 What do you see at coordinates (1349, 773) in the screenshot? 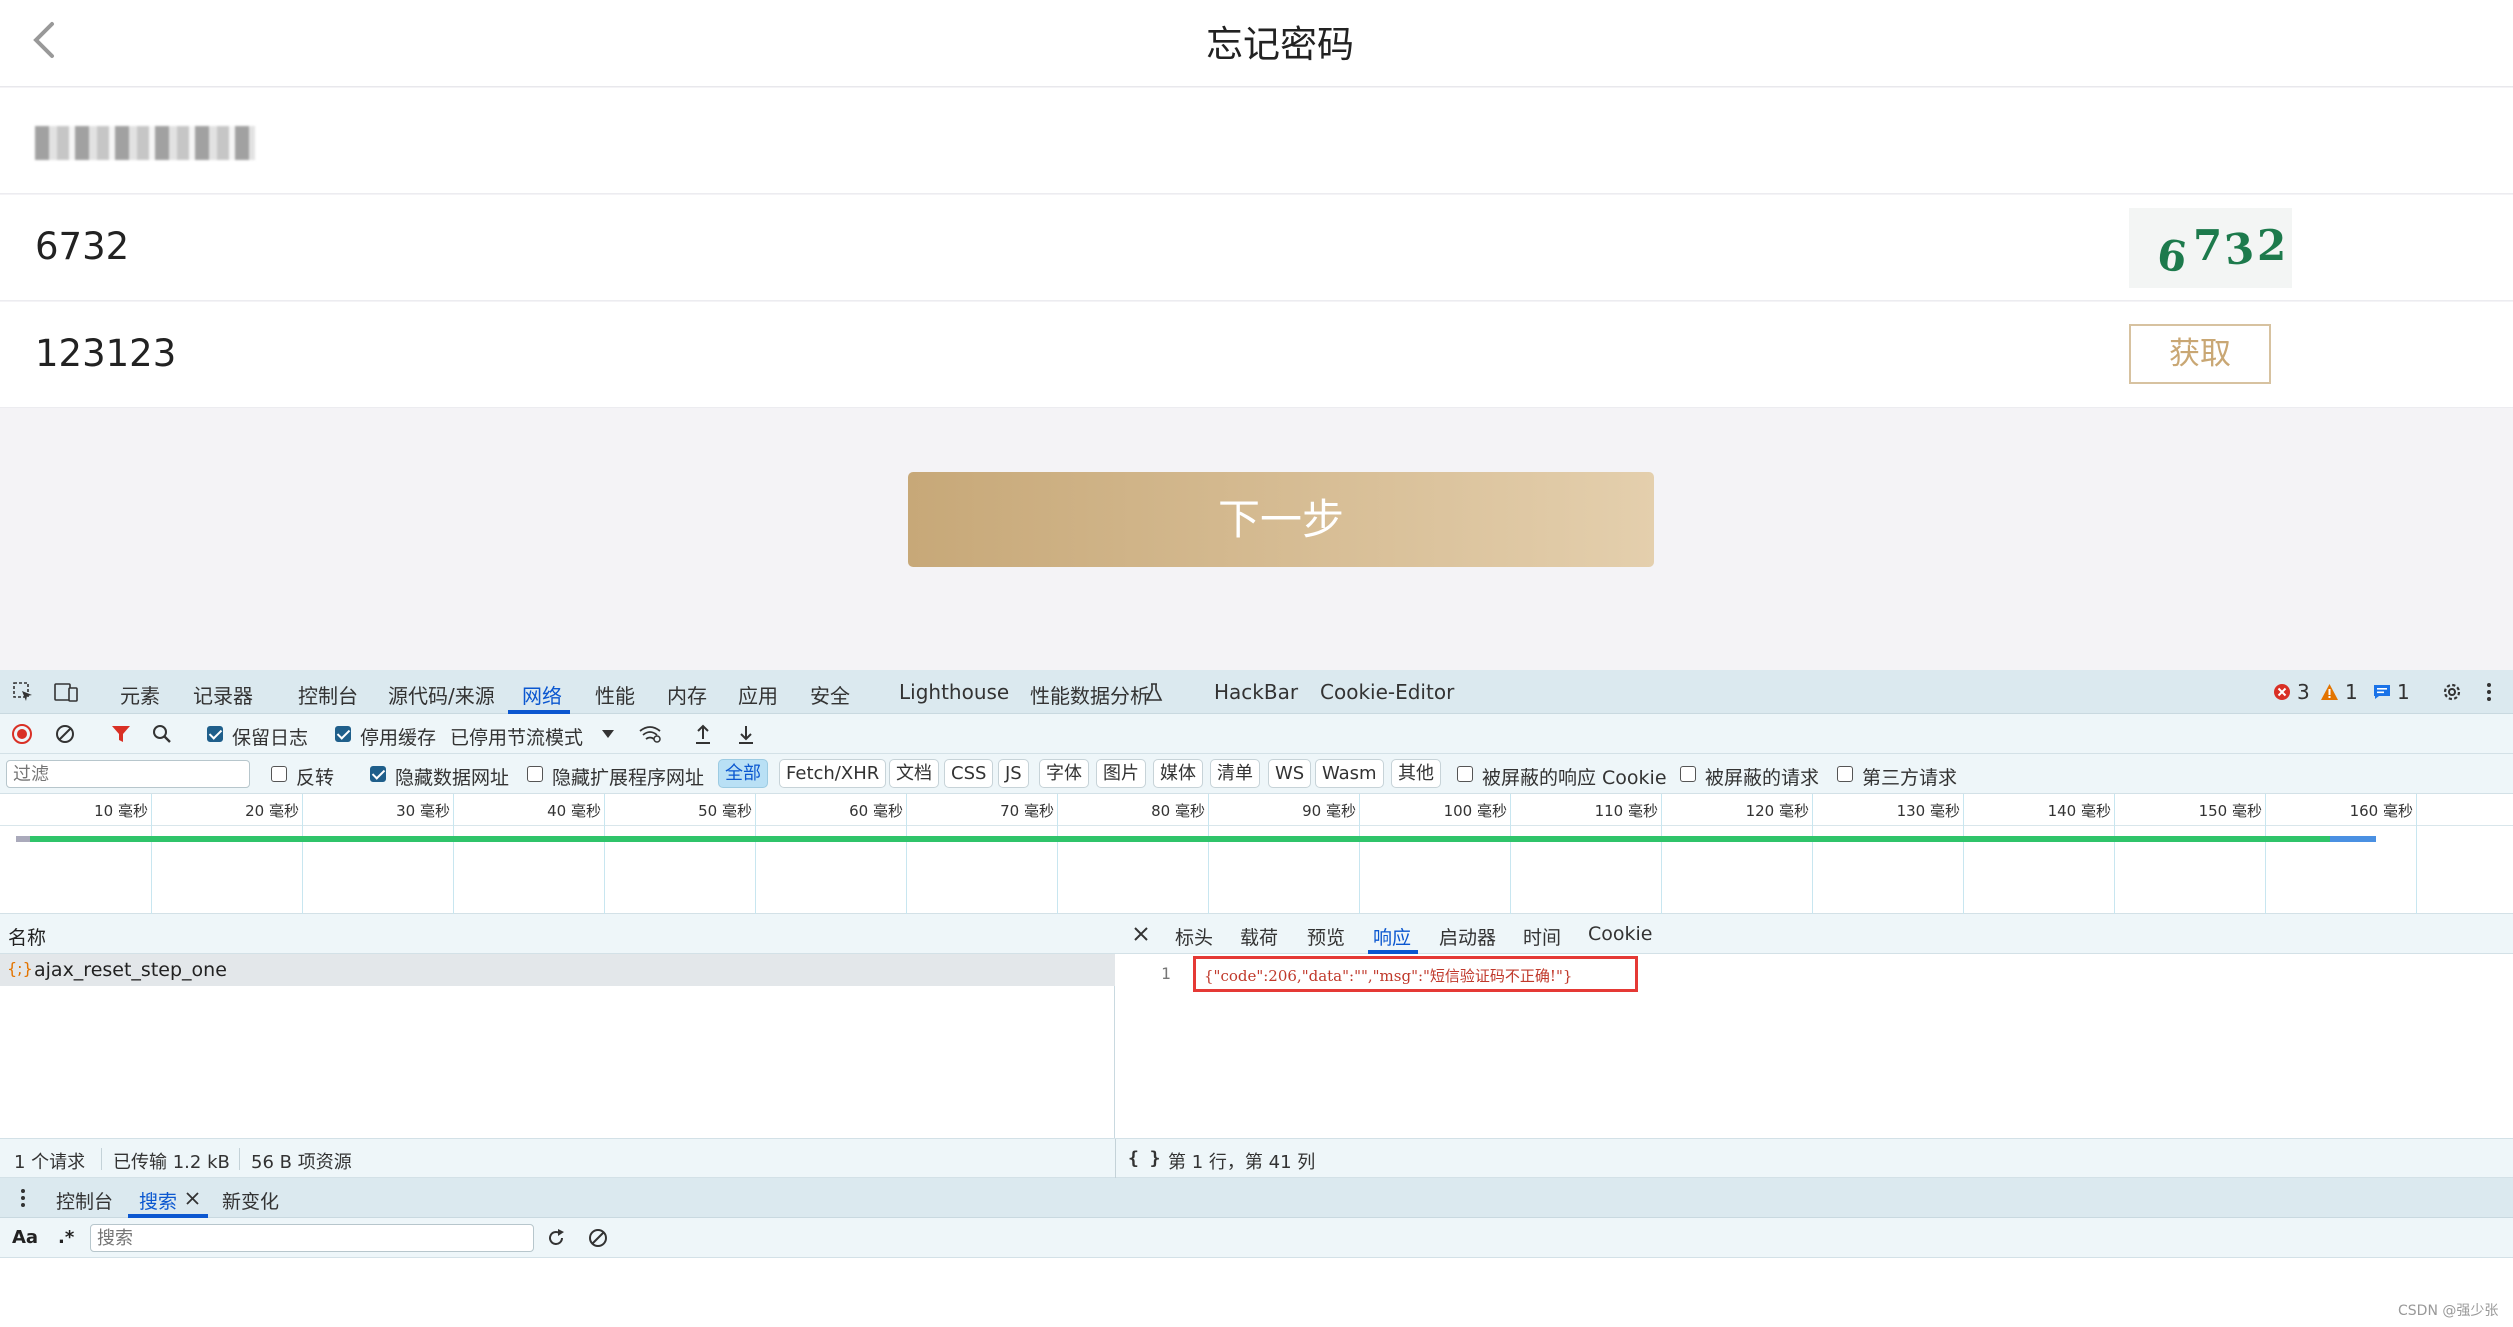
I see `filter-type-wasm: Wasm` at bounding box center [1349, 773].